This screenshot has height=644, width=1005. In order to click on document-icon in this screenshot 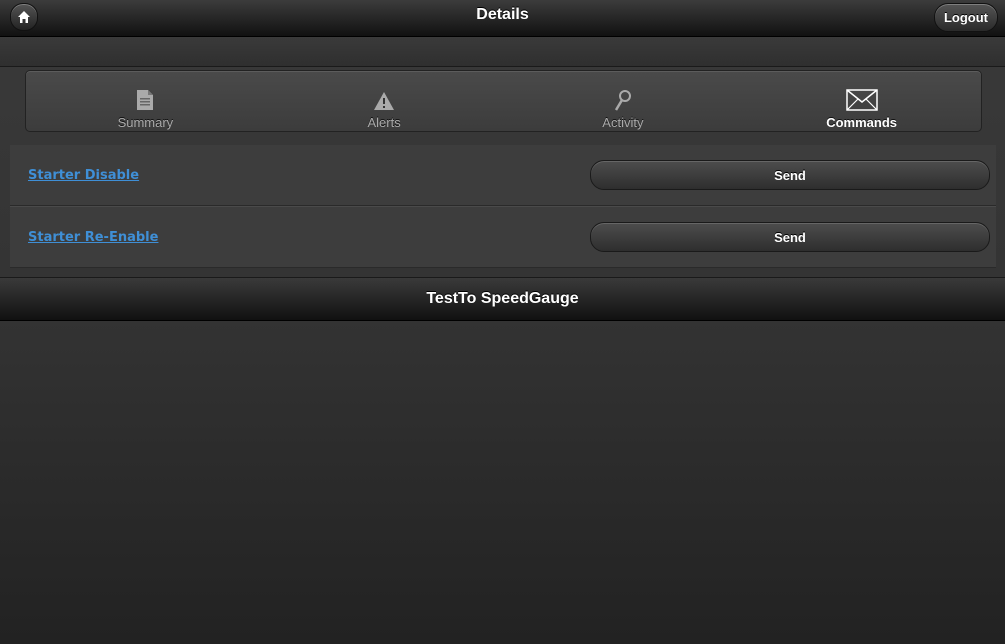, I will do `click(145, 100)`.